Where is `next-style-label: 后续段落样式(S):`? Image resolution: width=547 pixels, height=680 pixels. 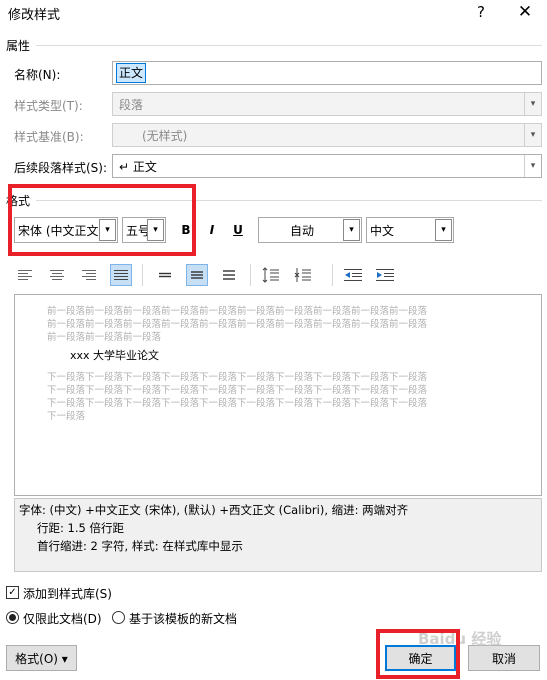 next-style-label: 后续段落样式(S): is located at coordinates (61, 168).